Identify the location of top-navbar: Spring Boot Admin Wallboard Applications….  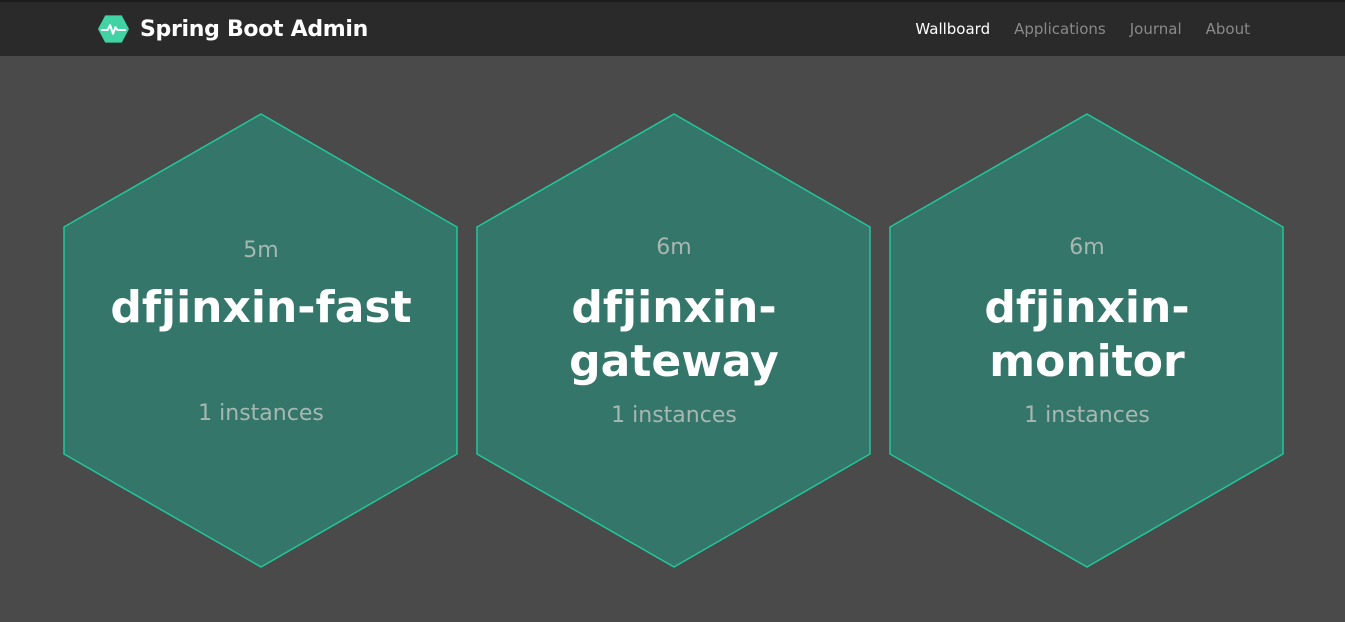
(672, 28).